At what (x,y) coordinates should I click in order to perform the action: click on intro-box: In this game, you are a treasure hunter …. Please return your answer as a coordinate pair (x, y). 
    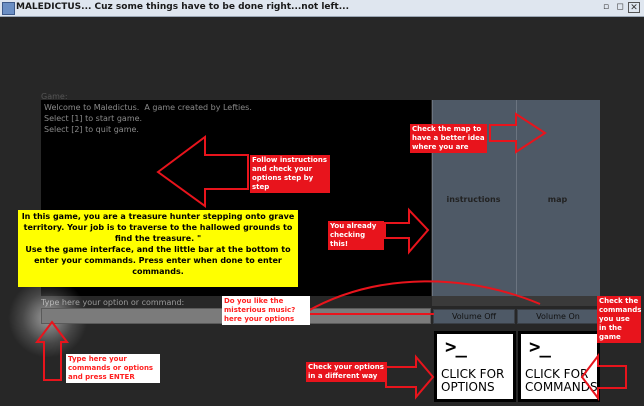
    Looking at the image, I should click on (158, 248).